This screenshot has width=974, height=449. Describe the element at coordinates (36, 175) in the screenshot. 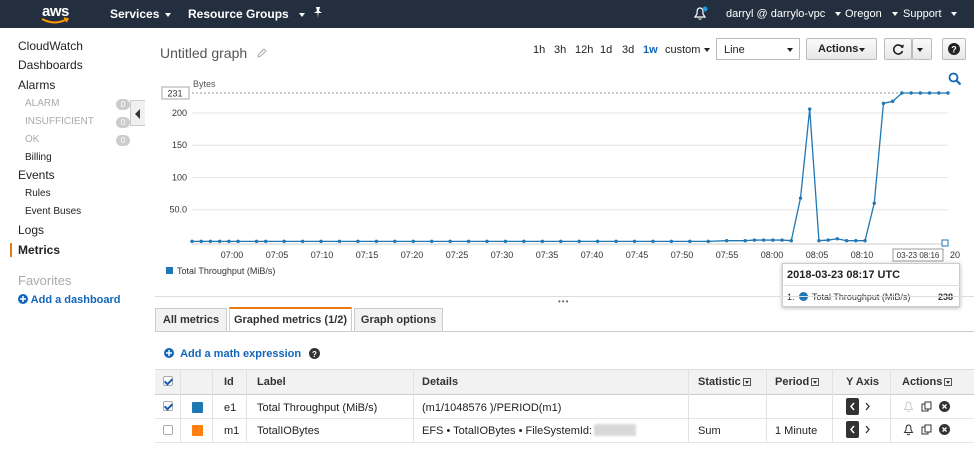

I see `sidebar-item-events: Events` at that location.